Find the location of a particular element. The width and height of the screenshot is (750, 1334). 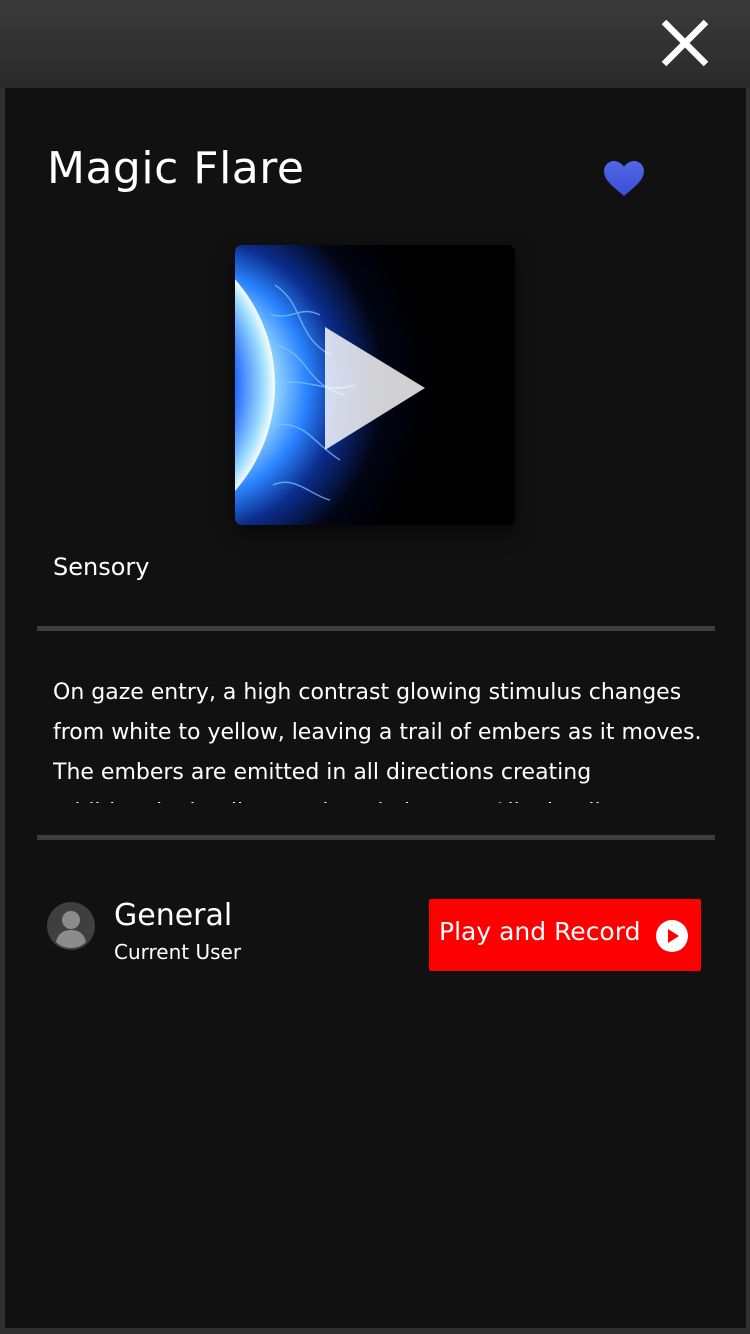

play-circle-icon is located at coordinates (672, 936).